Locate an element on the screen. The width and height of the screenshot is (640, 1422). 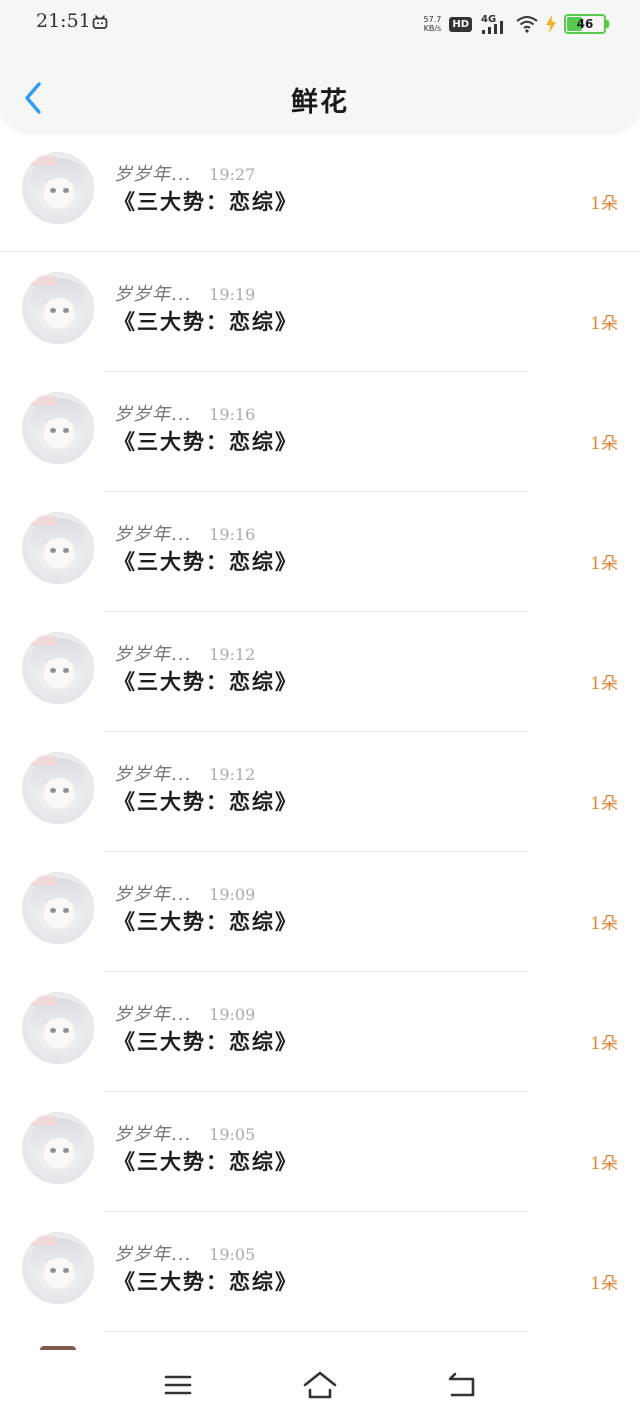
user-line: 岁岁年... 19:19 is located at coordinates (184, 293).